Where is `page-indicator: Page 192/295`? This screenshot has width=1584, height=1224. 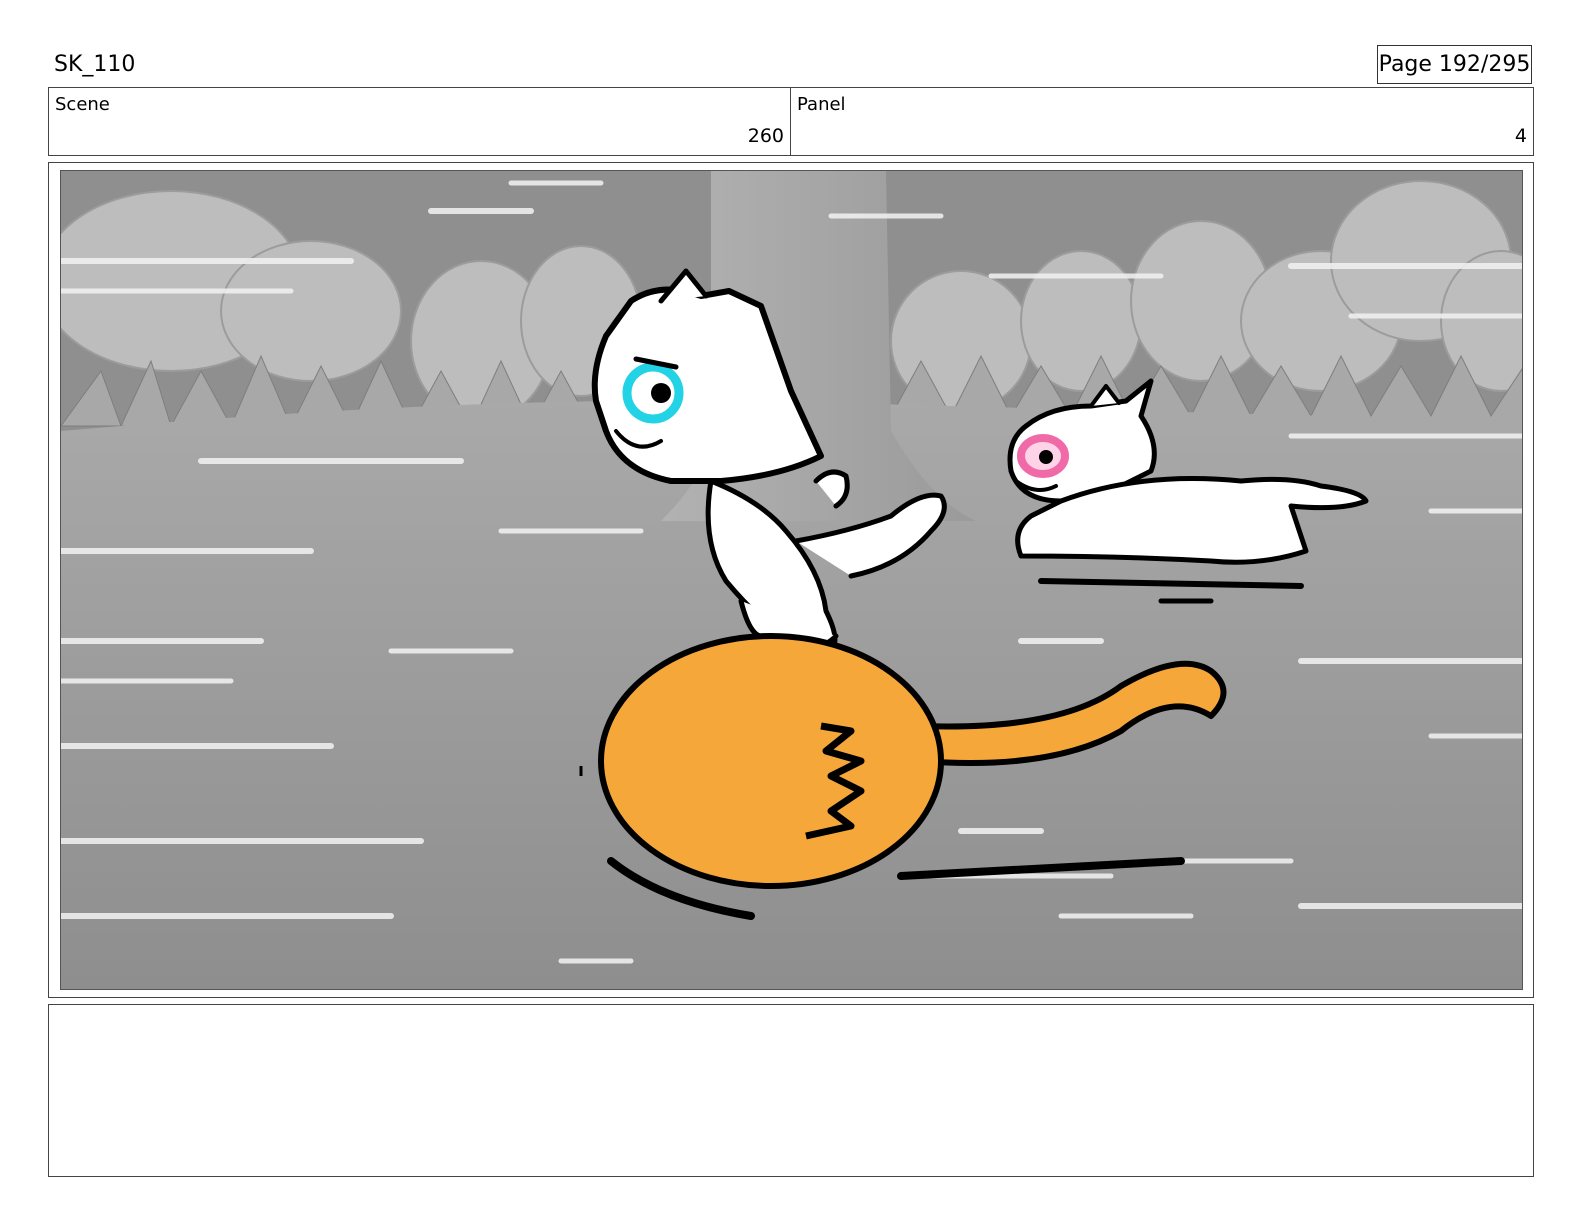 page-indicator: Page 192/295 is located at coordinates (1454, 64).